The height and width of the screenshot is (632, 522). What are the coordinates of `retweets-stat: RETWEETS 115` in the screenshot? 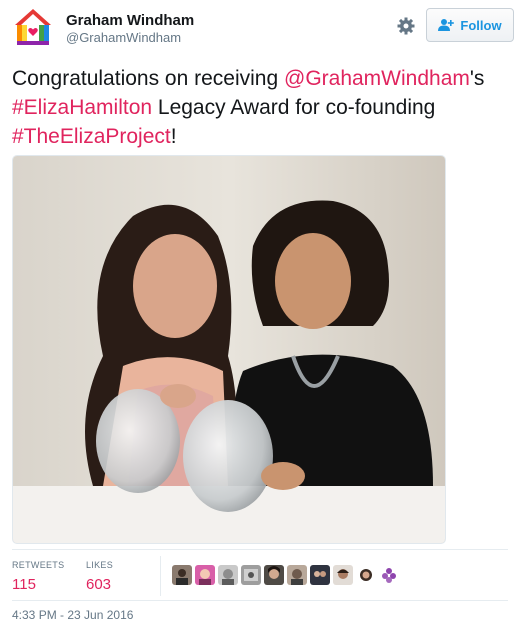 It's located at (38, 576).